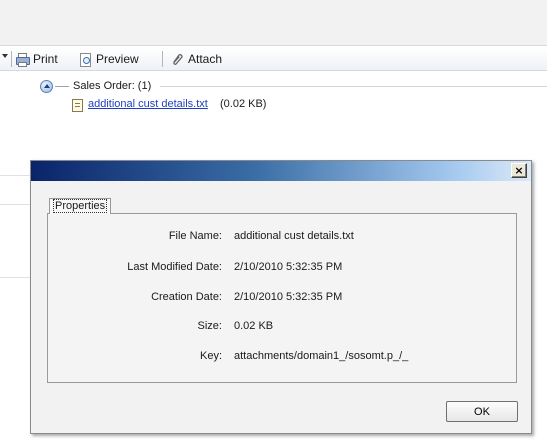 This screenshot has height=441, width=547. I want to click on tab-properties-label: Properties, so click(80, 206).